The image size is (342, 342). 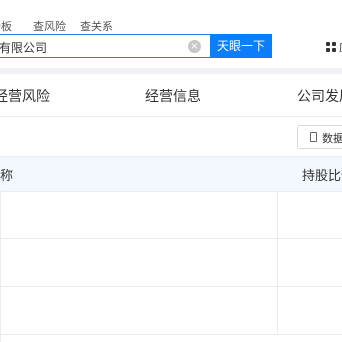 I want to click on top-strip, so click(x=171, y=3).